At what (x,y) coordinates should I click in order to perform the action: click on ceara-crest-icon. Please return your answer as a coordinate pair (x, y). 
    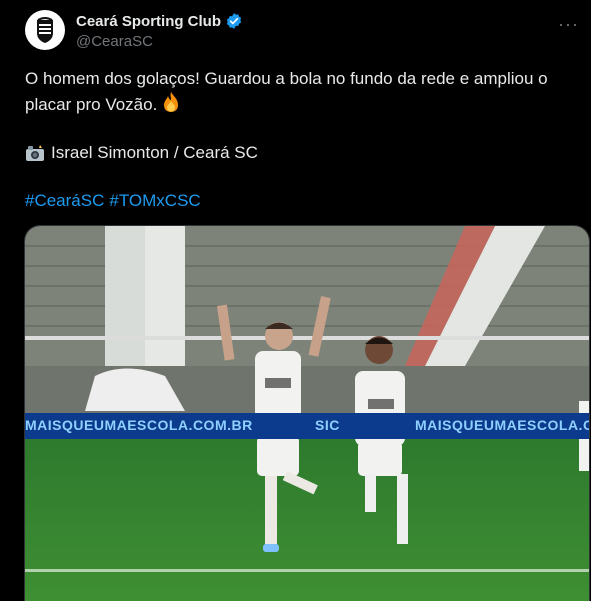
    Looking at the image, I should click on (45, 30).